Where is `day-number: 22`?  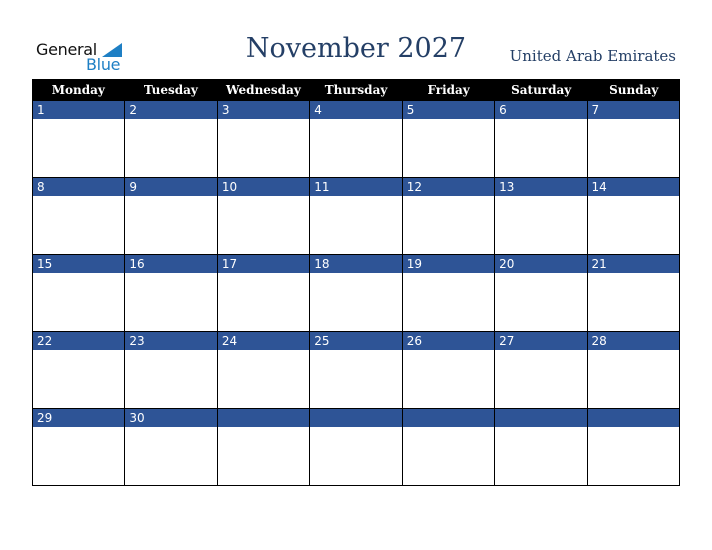 day-number: 22 is located at coordinates (79, 341).